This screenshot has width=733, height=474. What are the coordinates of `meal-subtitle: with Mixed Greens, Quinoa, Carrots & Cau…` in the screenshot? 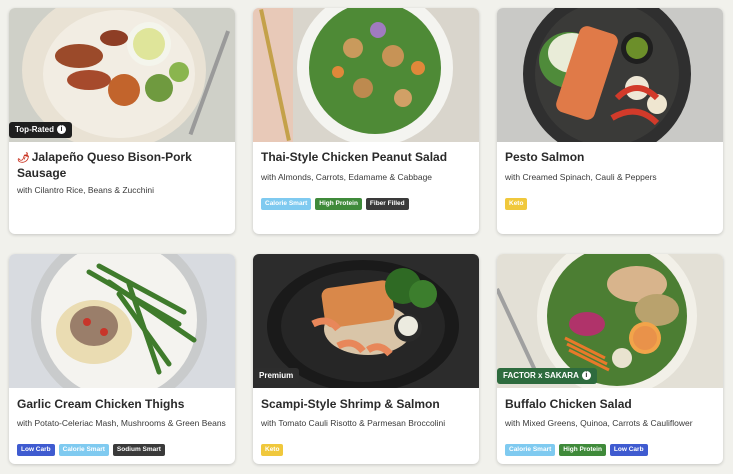 It's located at (599, 423).